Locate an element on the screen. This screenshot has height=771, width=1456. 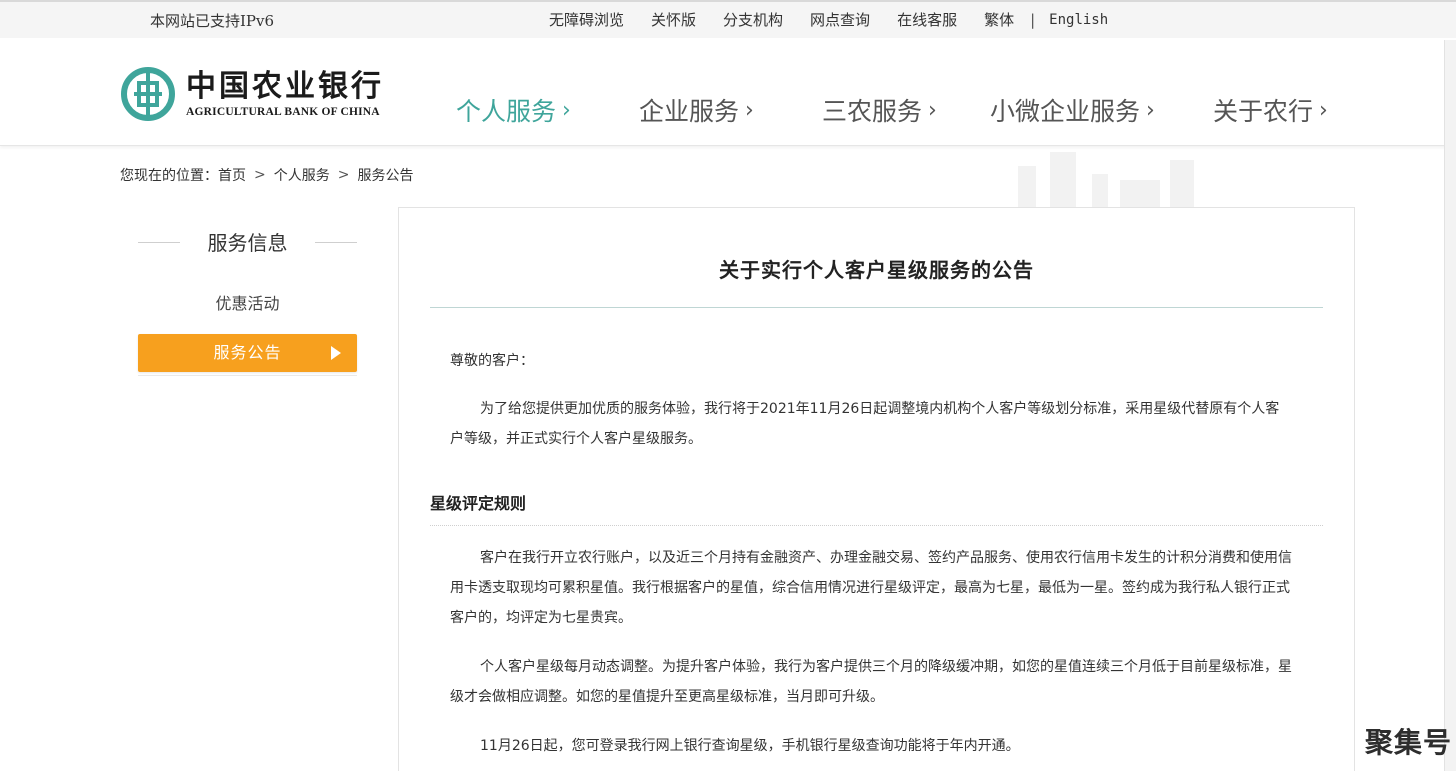
english-link: English is located at coordinates (1078, 20).